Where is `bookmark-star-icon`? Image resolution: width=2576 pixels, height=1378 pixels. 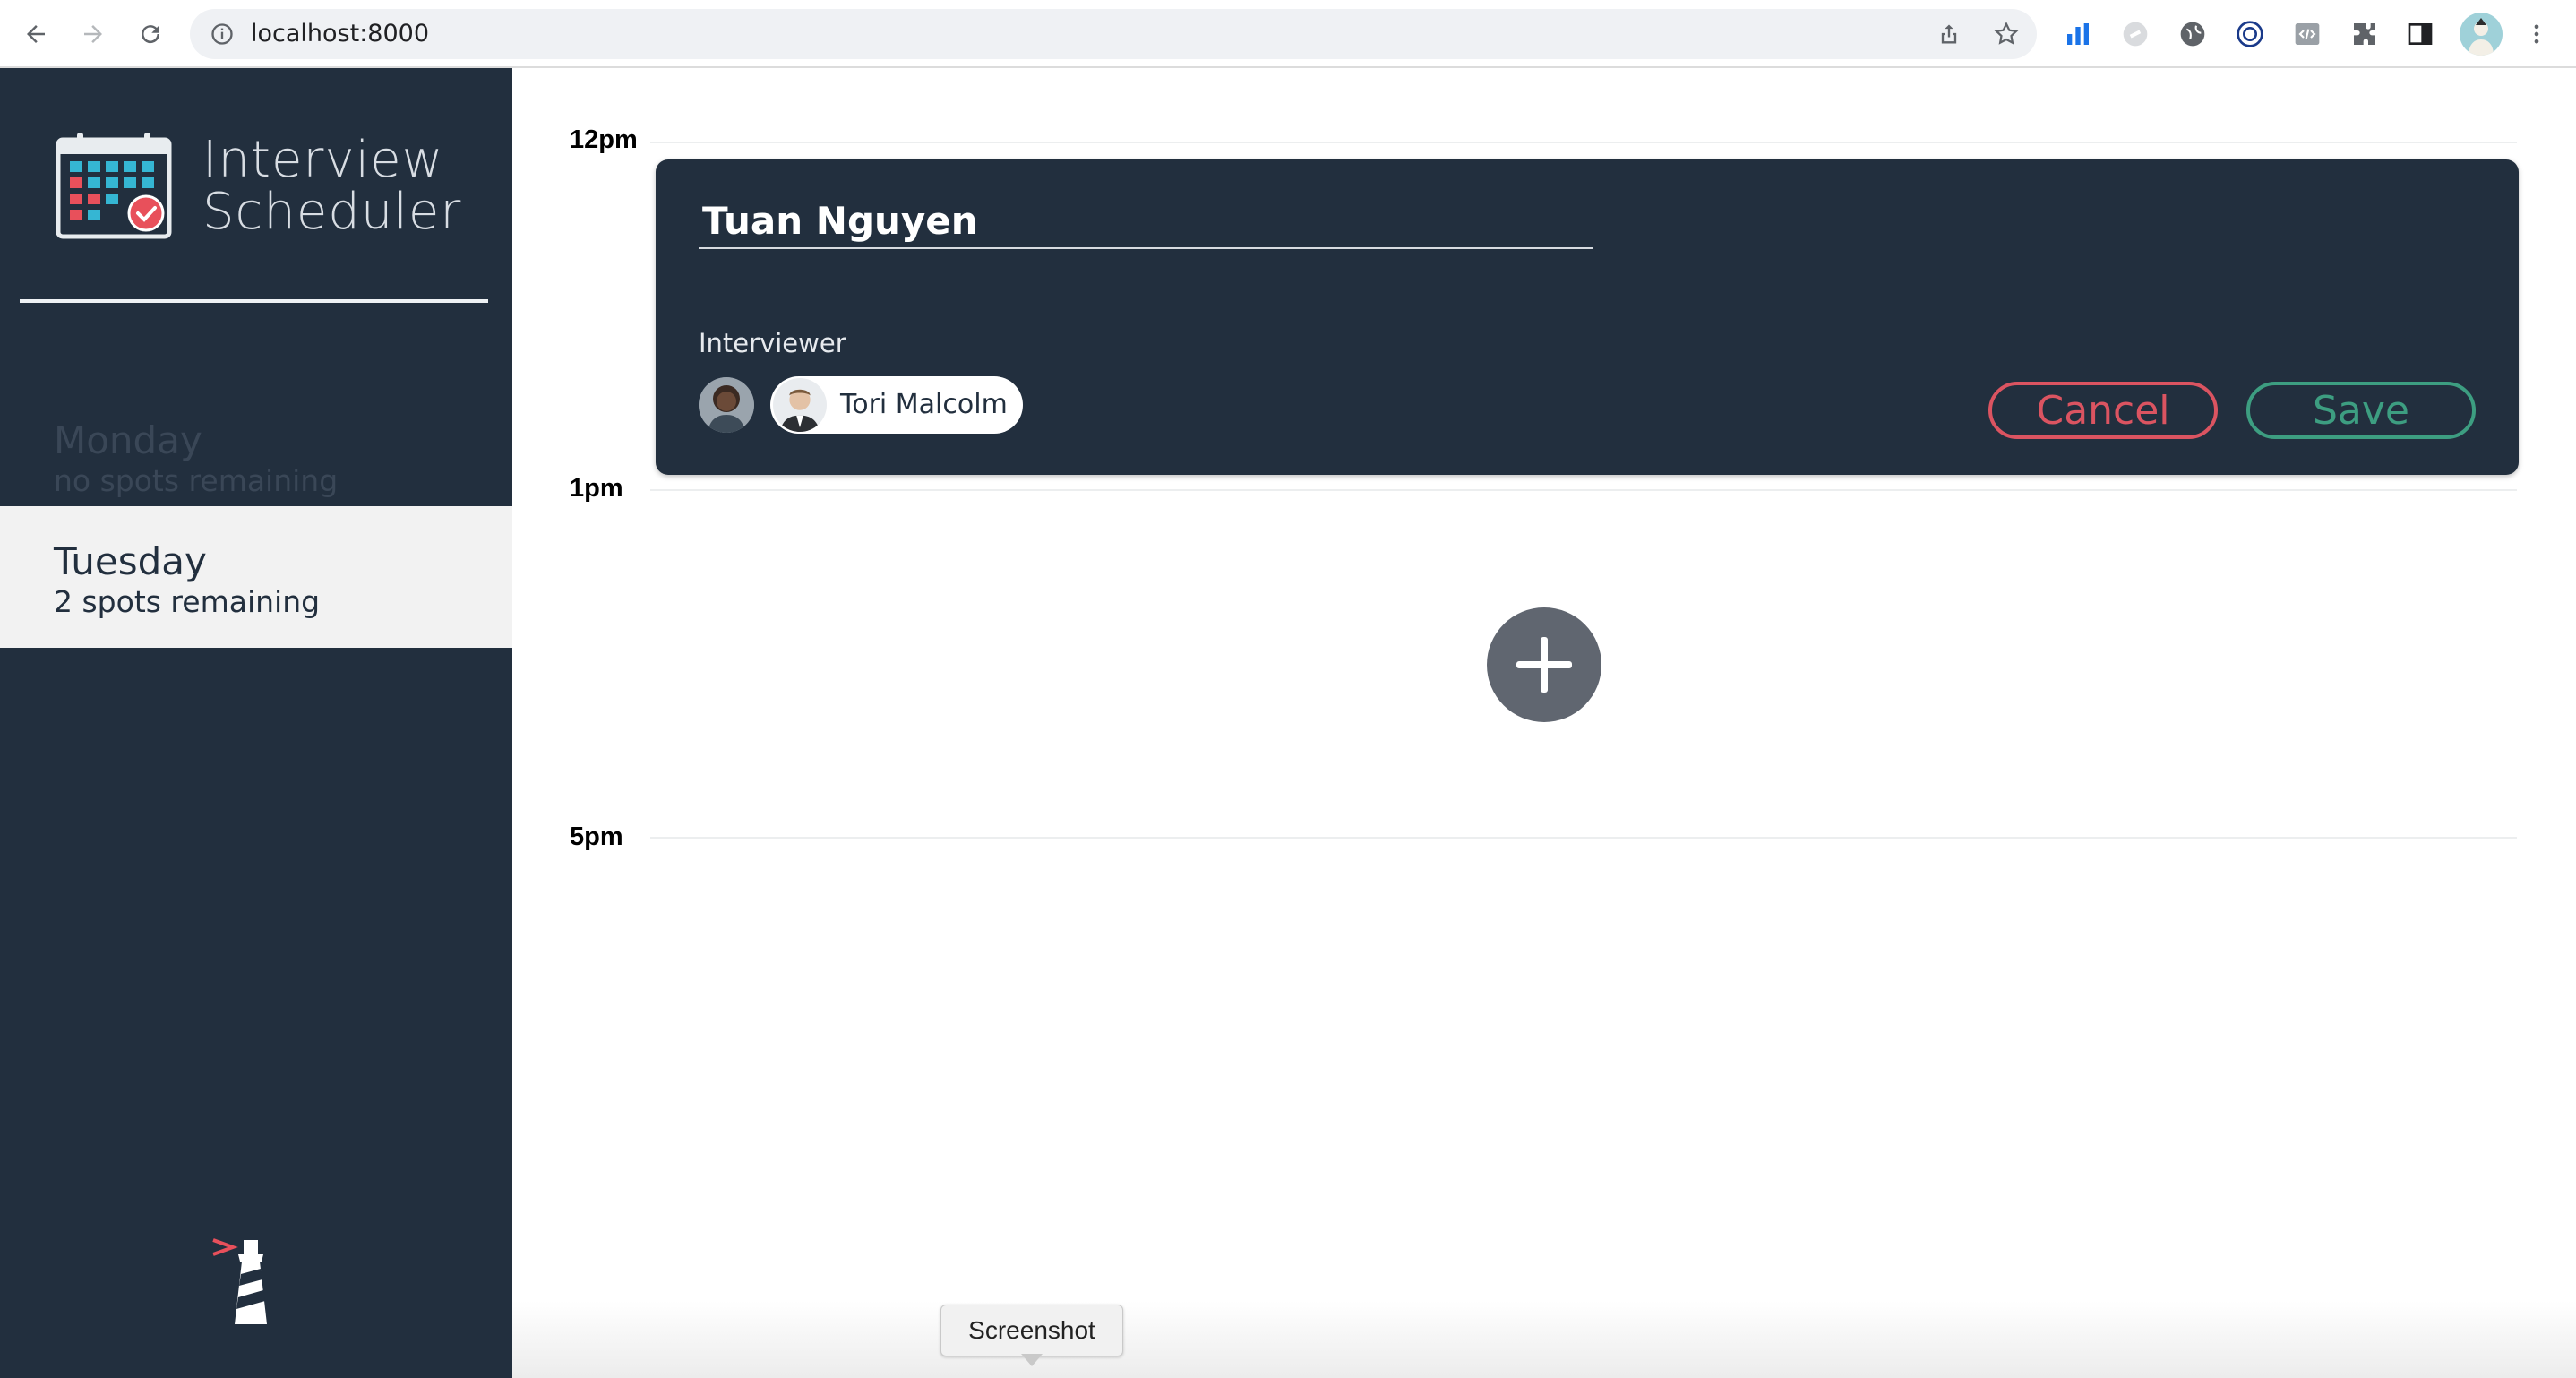
bookmark-star-icon is located at coordinates (2006, 34).